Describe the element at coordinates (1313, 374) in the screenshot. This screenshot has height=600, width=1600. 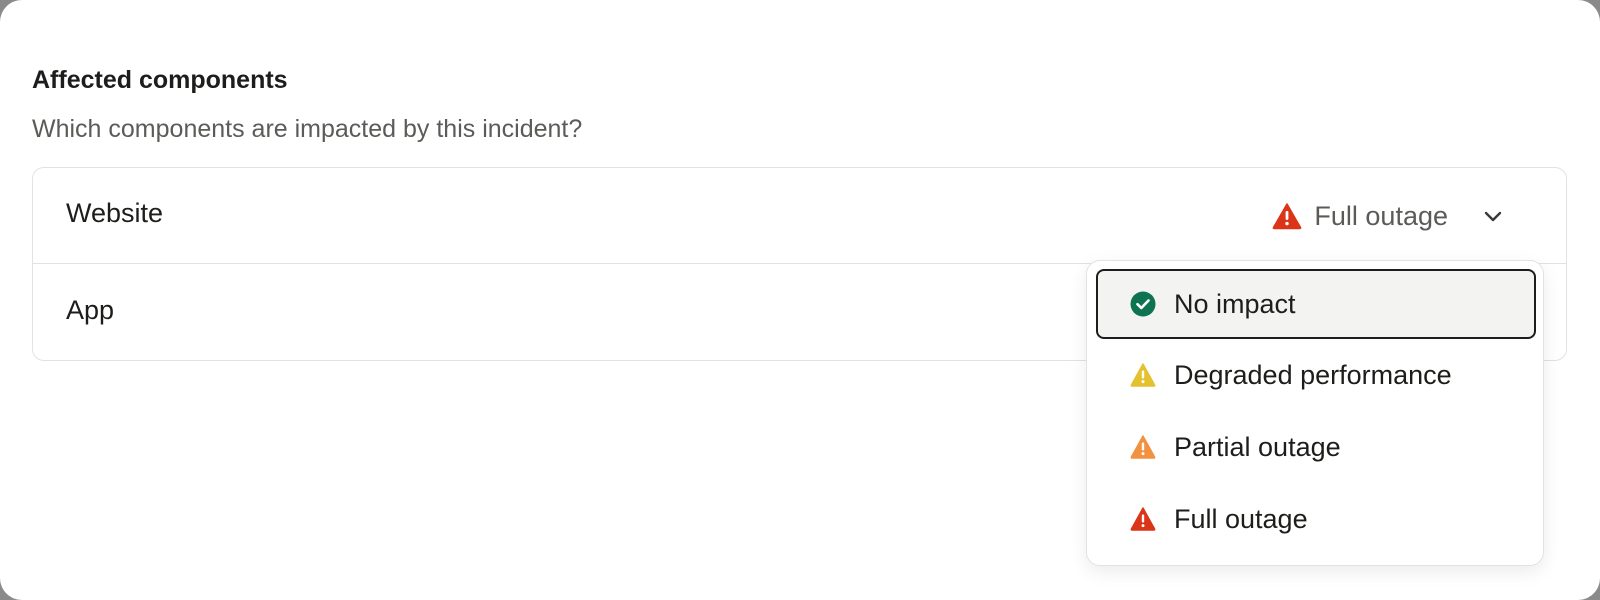
I see `option-label: Degraded performance` at that location.